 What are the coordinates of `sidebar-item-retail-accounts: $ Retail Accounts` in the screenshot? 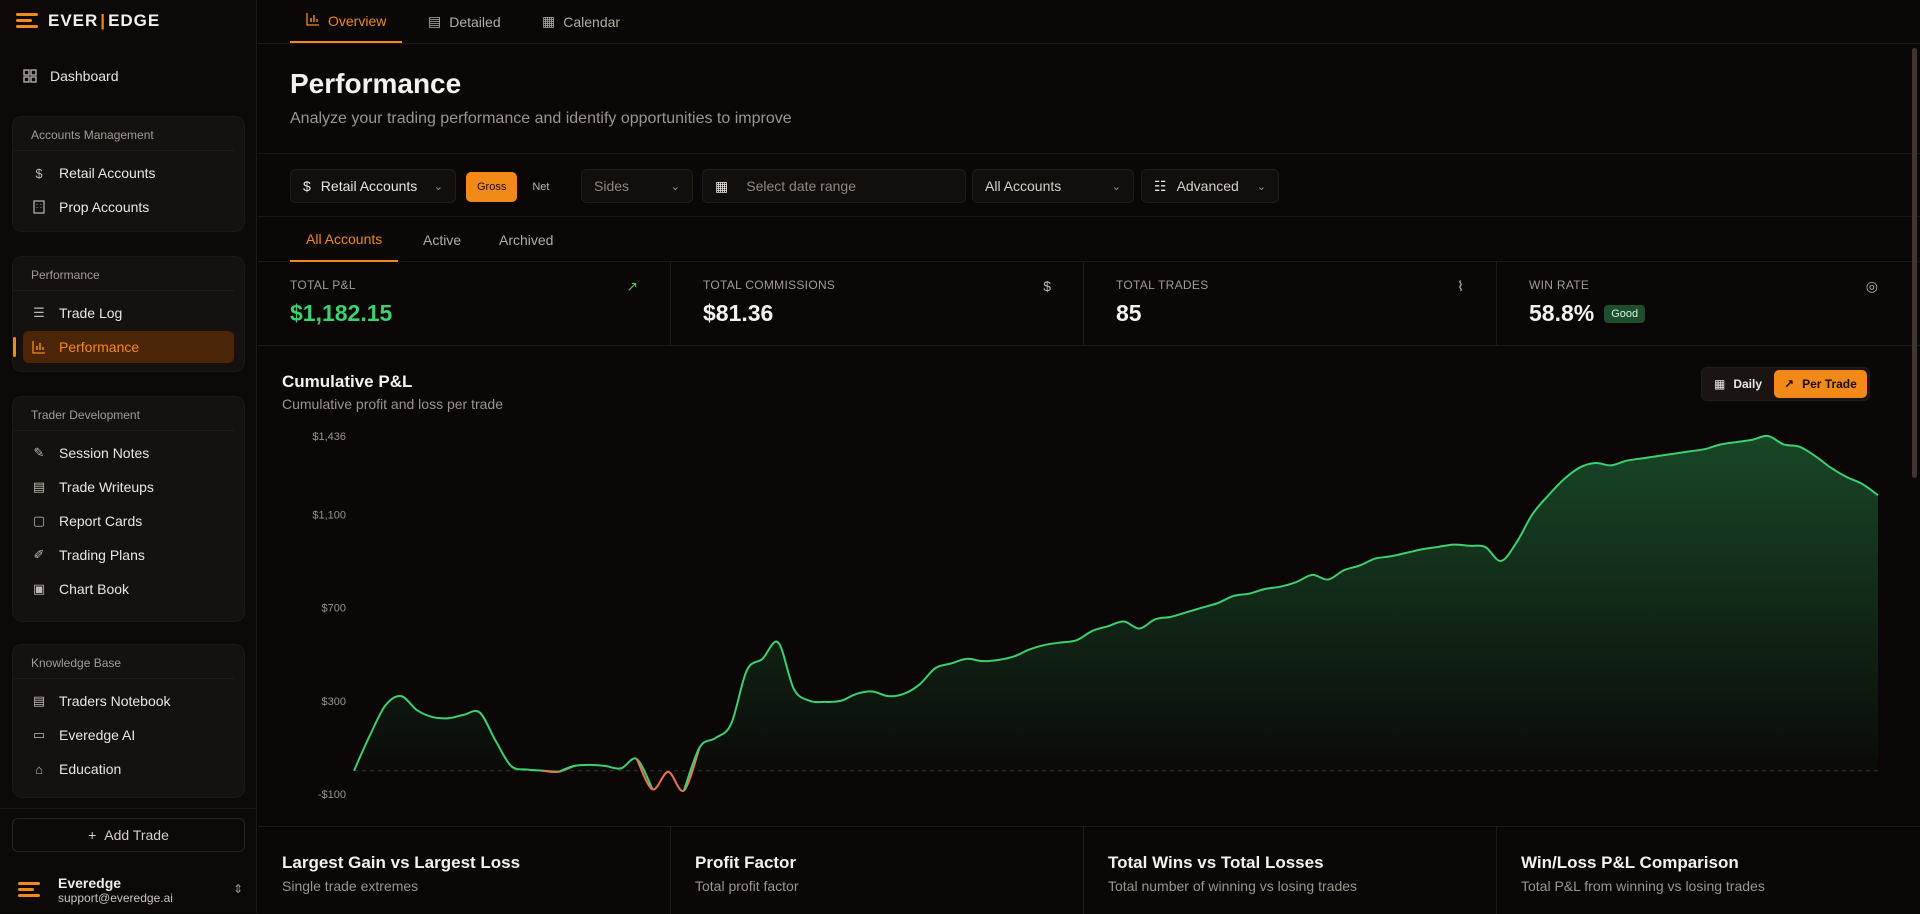 It's located at (128, 173).